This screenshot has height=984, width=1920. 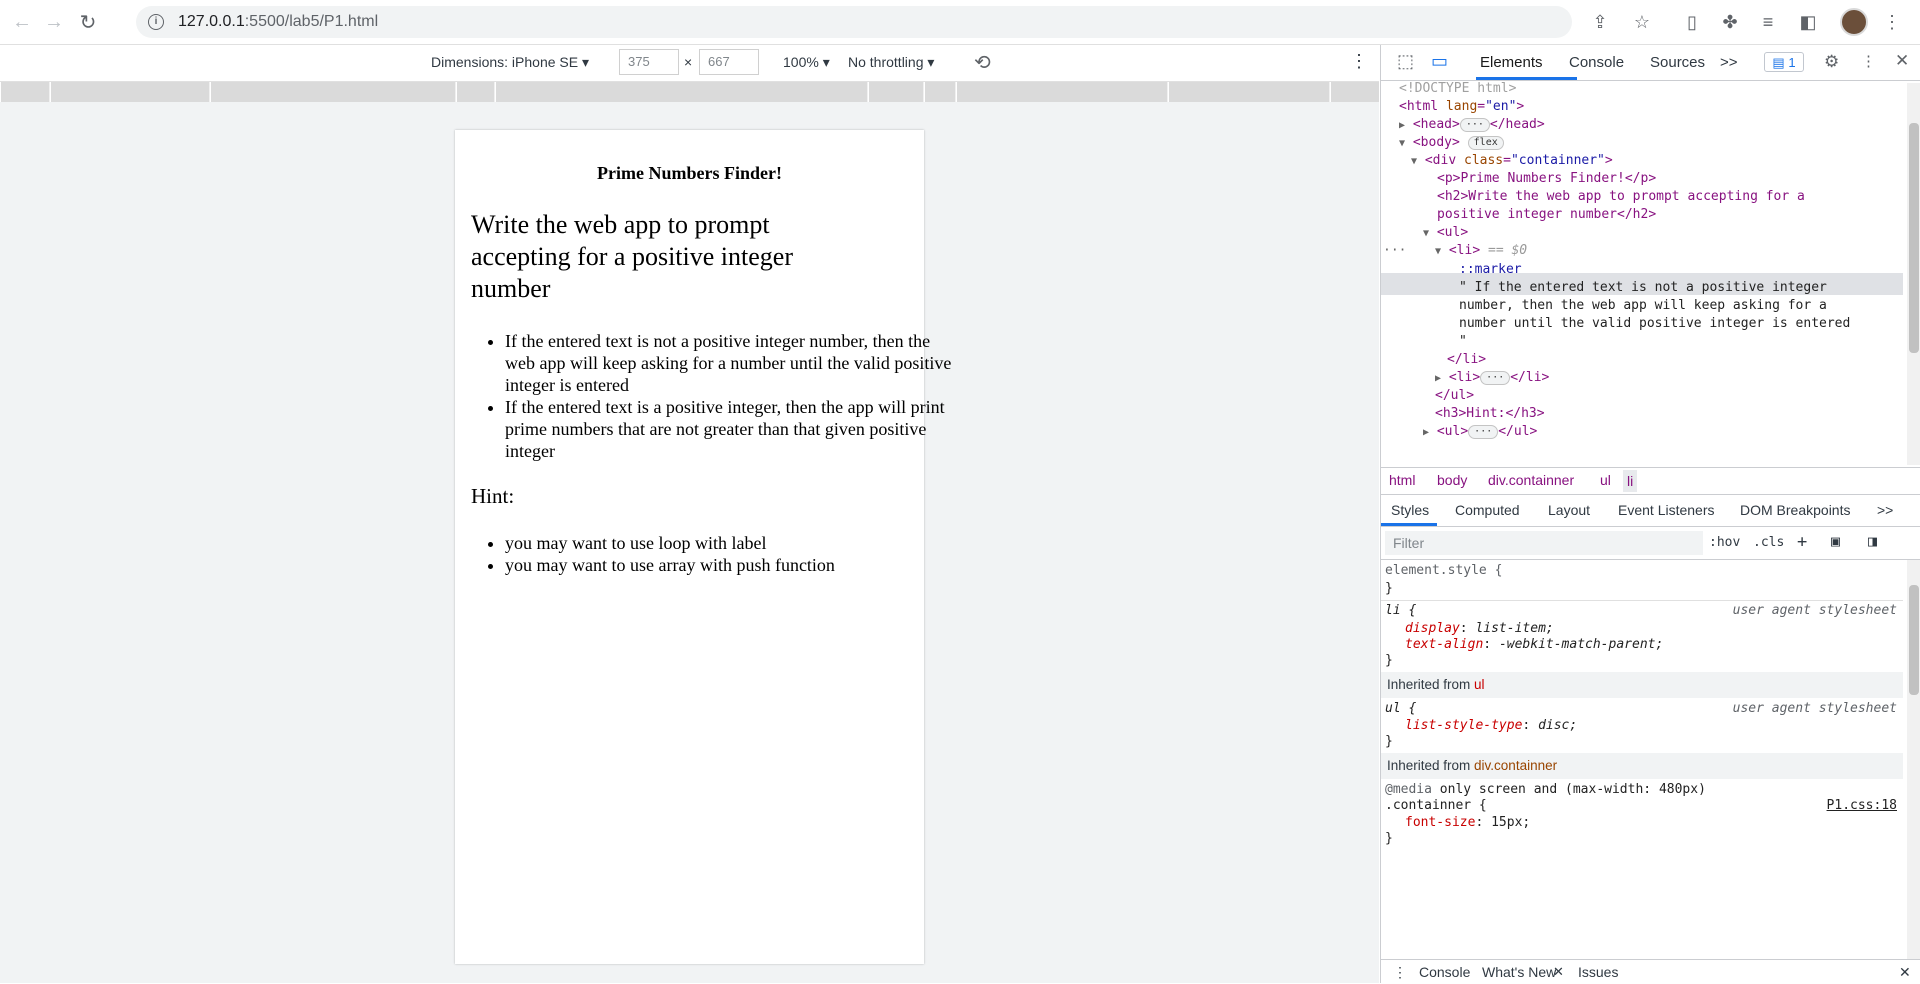 What do you see at coordinates (1862, 806) in the screenshot?
I see `css-source-link: P1.css:18` at bounding box center [1862, 806].